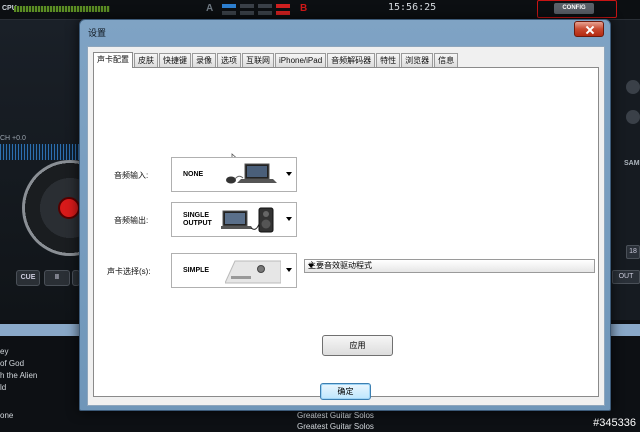 The width and height of the screenshot is (640, 432). I want to click on card-preview: SIMPLE, so click(228, 270).